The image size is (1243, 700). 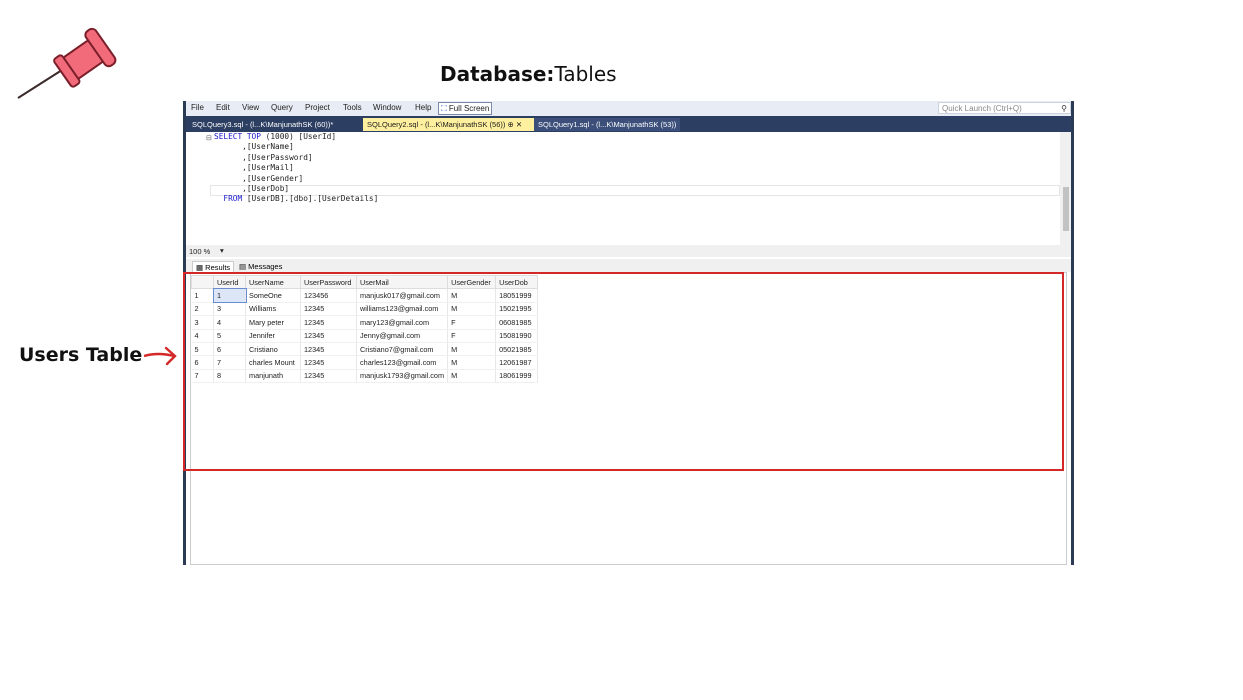 I want to click on full-screen-button: ⛶ Full Screen, so click(x=465, y=108).